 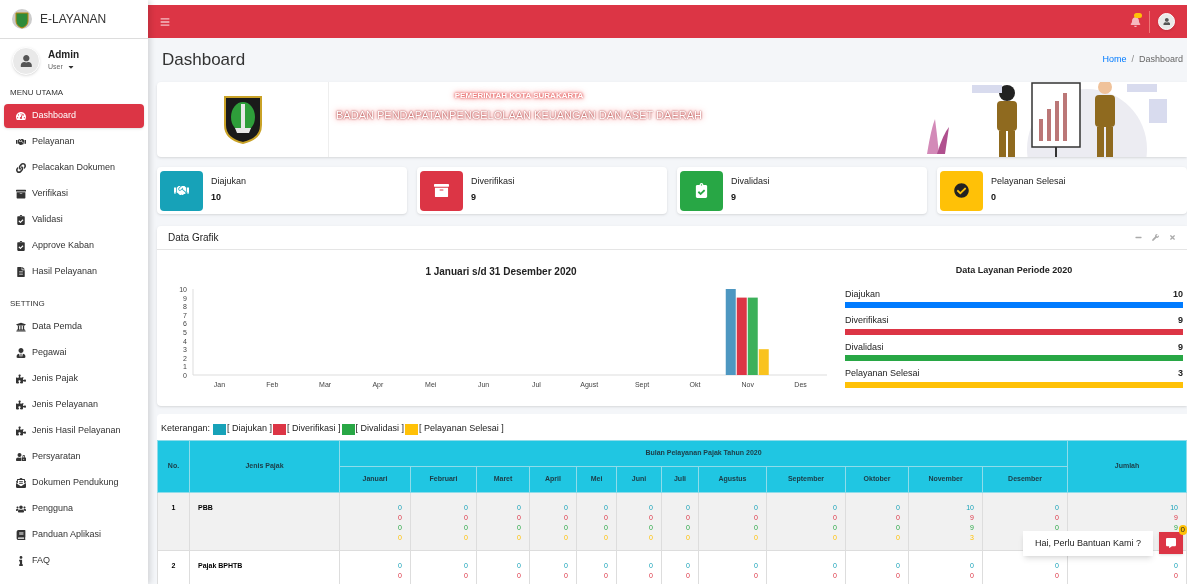 What do you see at coordinates (1178, 294) in the screenshot?
I see `progress-value: 10` at bounding box center [1178, 294].